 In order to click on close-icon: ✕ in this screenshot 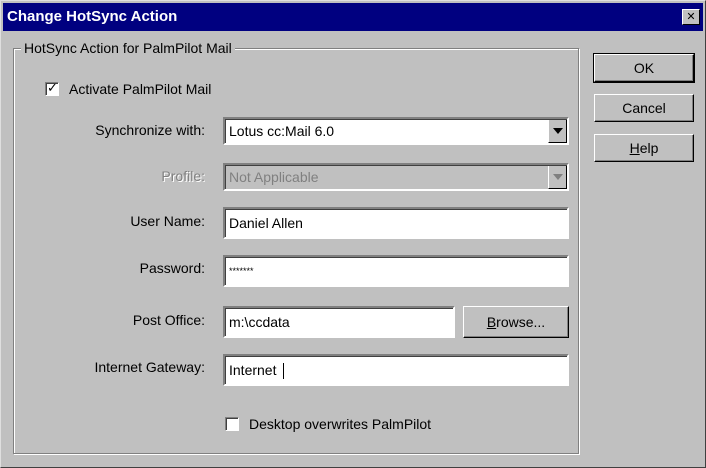, I will do `click(691, 16)`.